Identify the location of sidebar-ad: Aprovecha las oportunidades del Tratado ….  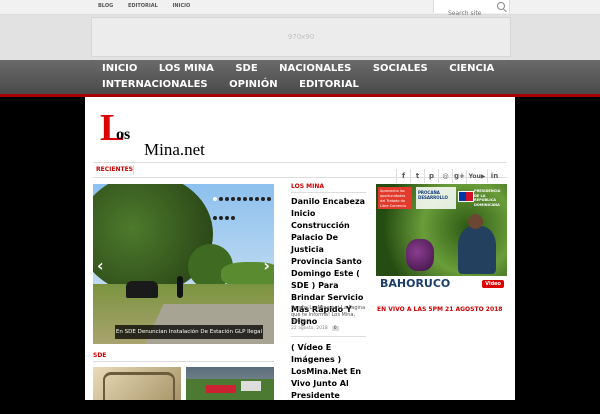
(441, 238).